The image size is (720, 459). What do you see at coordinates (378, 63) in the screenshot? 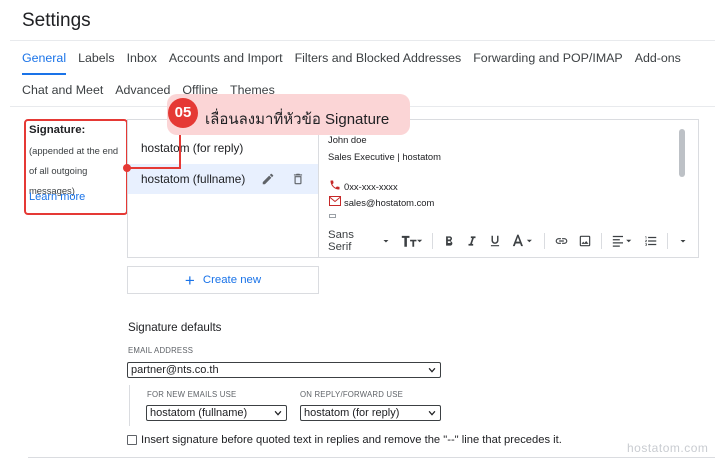
I see `tab-filters-and-blocked-addresses: Filters and Blocked Addresses` at bounding box center [378, 63].